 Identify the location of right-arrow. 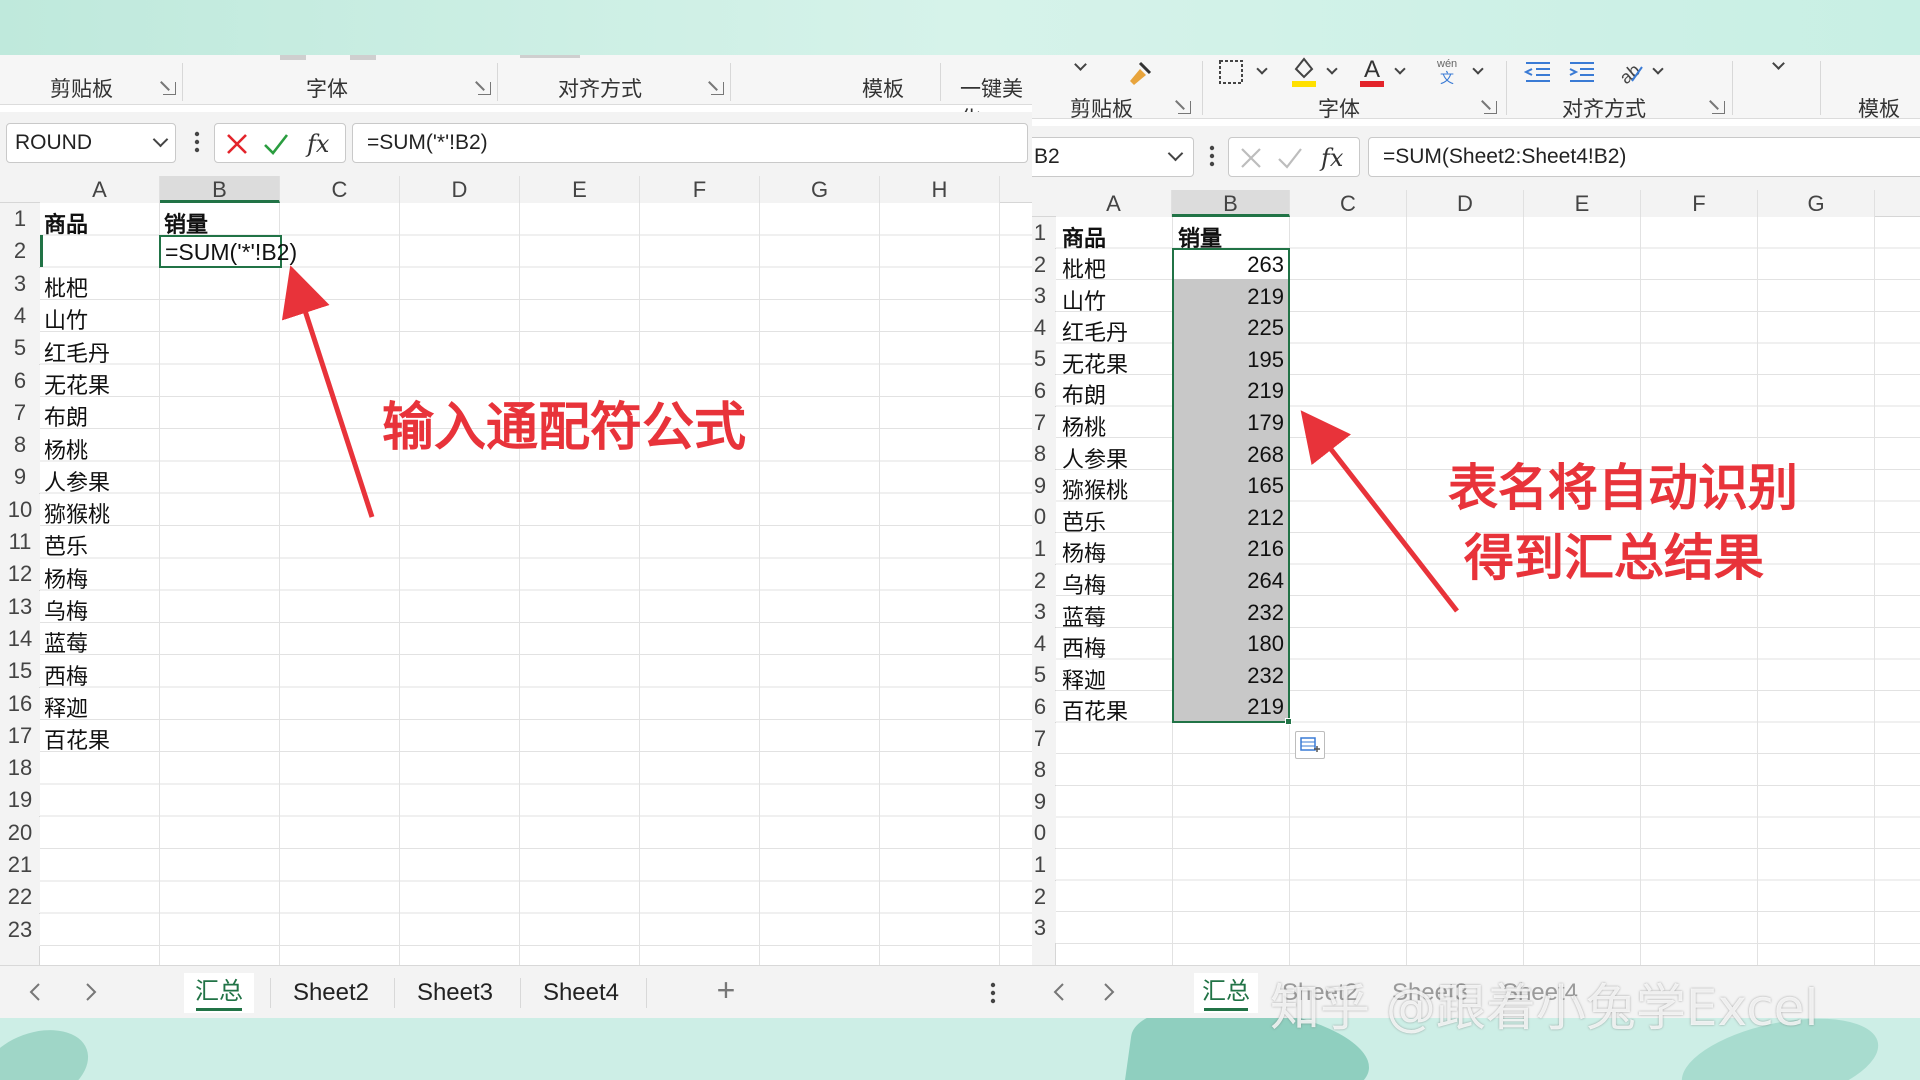
(1379, 511).